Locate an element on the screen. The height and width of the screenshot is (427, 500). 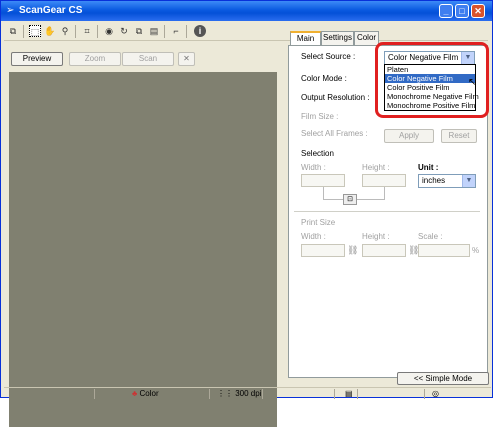
tab-main: Main is located at coordinates (305, 38).